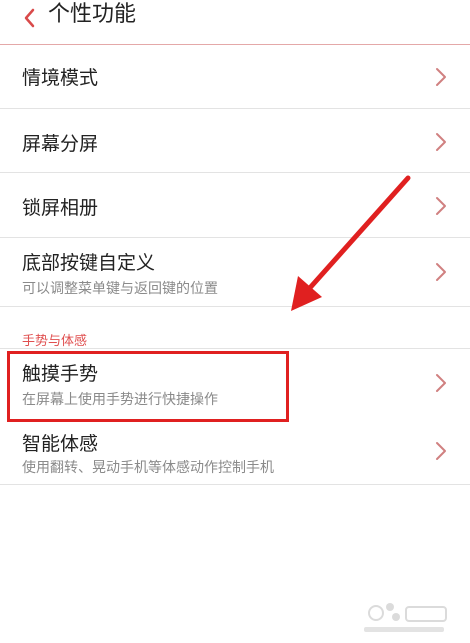  Describe the element at coordinates (235, 205) in the screenshot. I see `settings-row-lockscreen-album: 锁屏相册` at that location.